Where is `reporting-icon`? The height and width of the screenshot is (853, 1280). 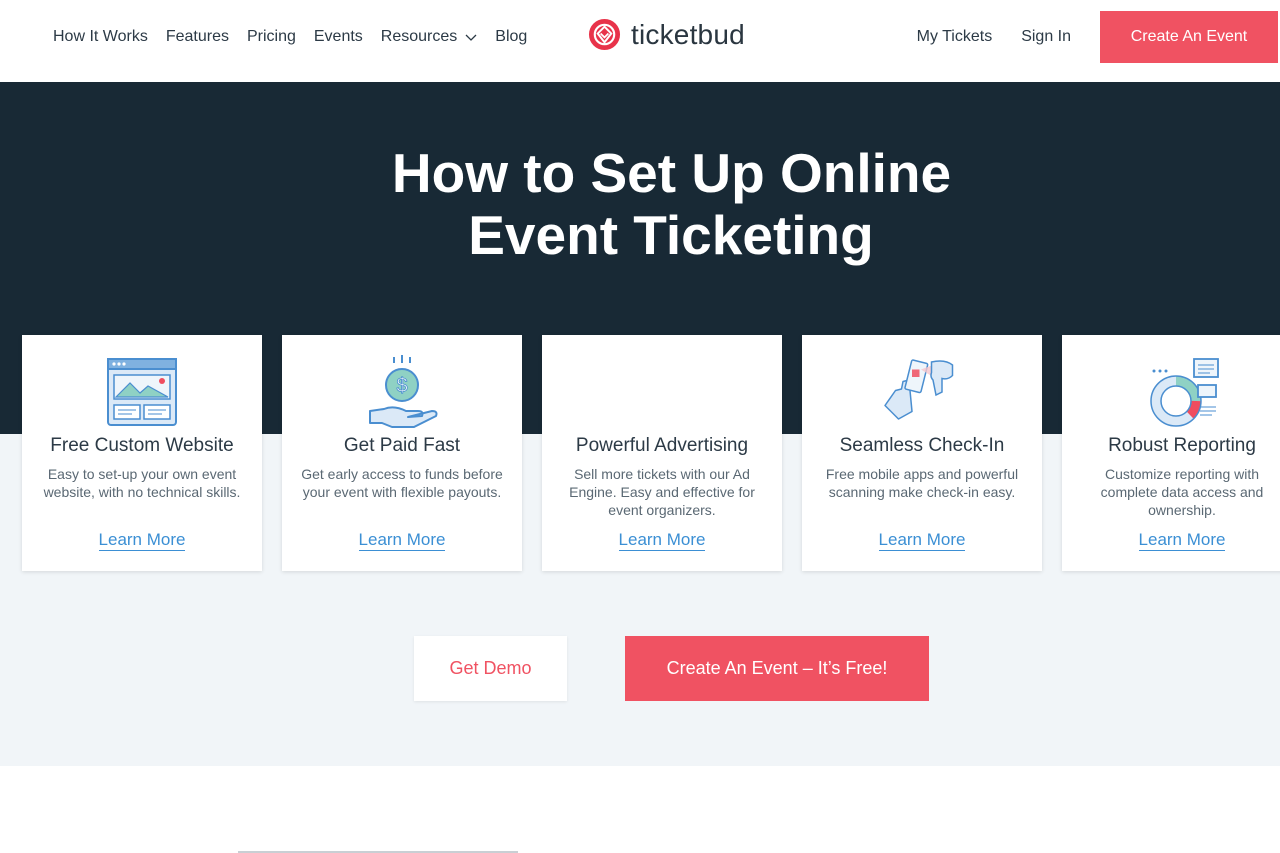
reporting-icon is located at coordinates (1184, 392).